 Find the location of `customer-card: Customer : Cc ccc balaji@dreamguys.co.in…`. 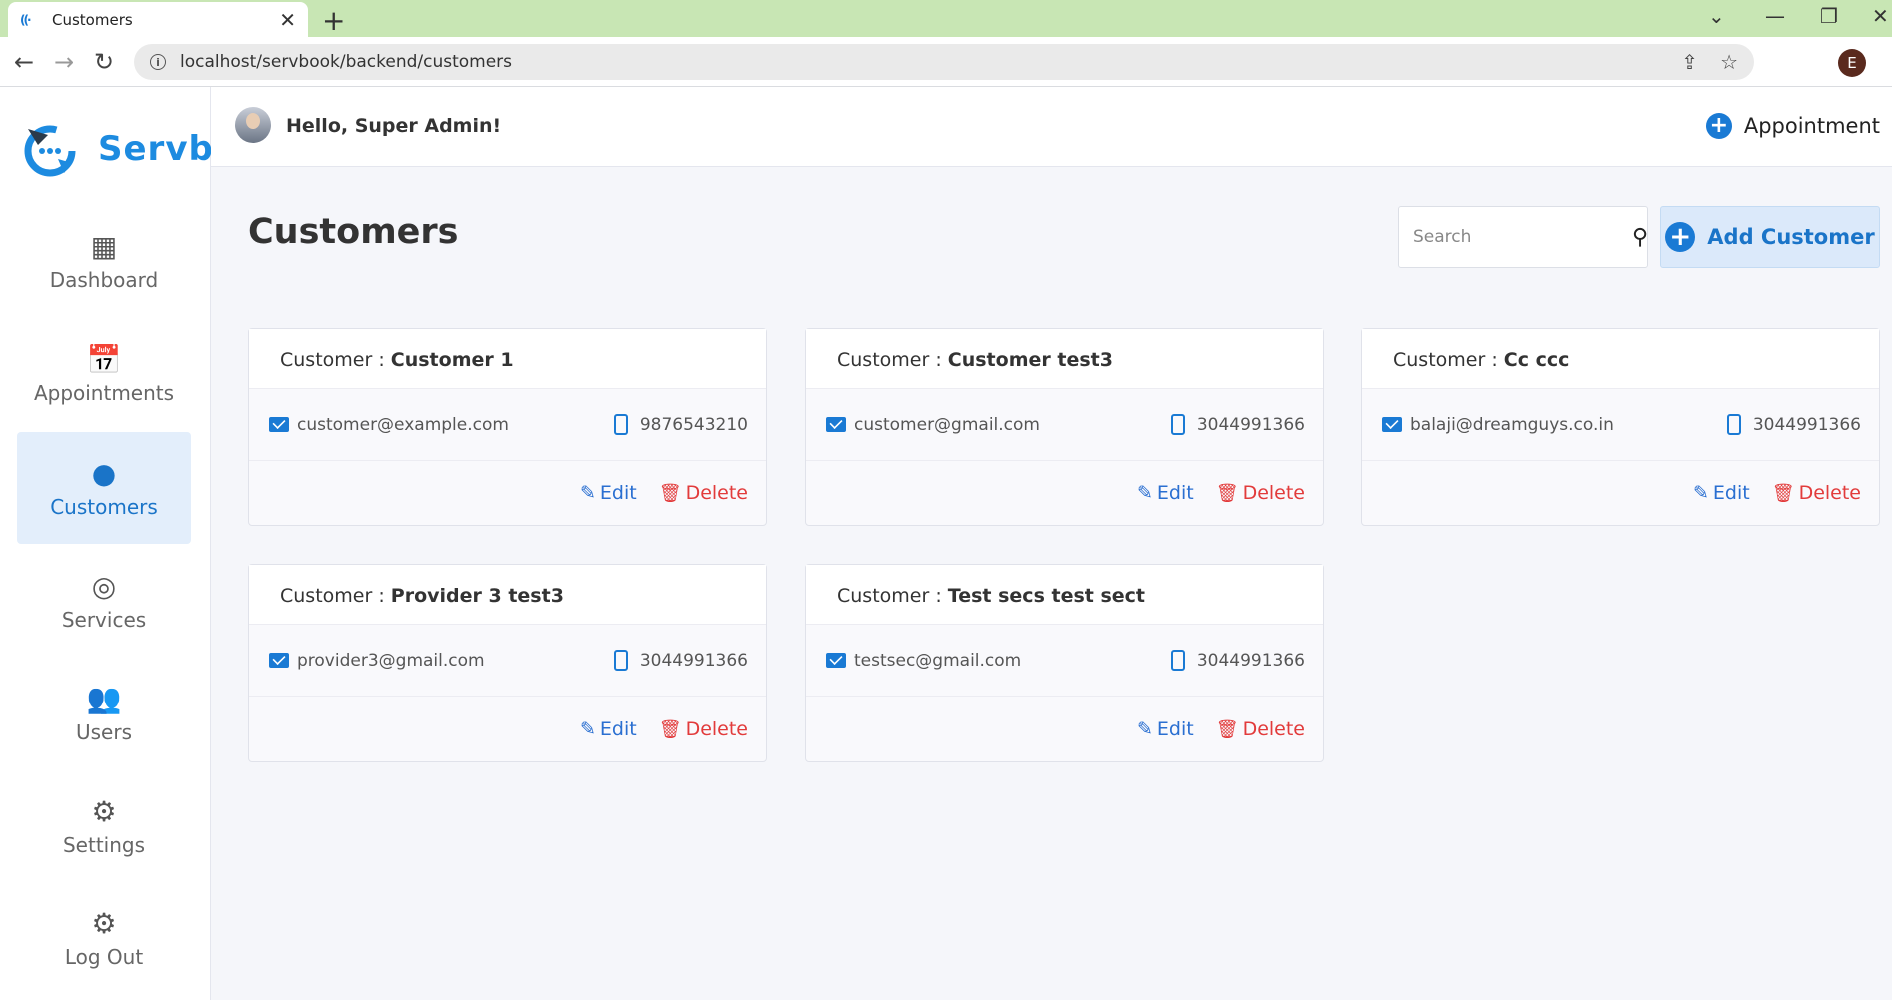

customer-card: Customer : Cc ccc balaji@dreamguys.co.in… is located at coordinates (1620, 427).